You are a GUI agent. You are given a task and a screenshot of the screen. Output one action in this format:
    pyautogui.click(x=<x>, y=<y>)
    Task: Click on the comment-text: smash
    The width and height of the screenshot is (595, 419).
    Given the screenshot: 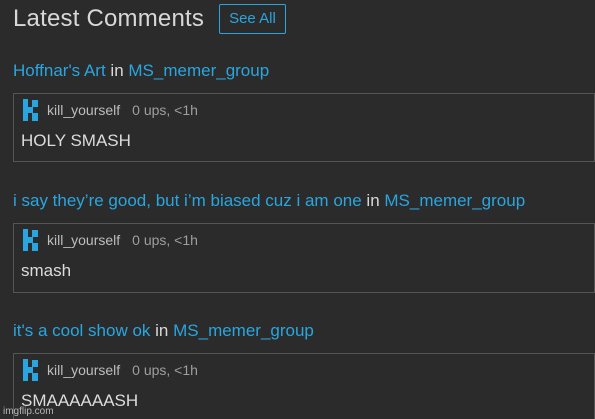 What is the action you would take?
    pyautogui.click(x=46, y=270)
    